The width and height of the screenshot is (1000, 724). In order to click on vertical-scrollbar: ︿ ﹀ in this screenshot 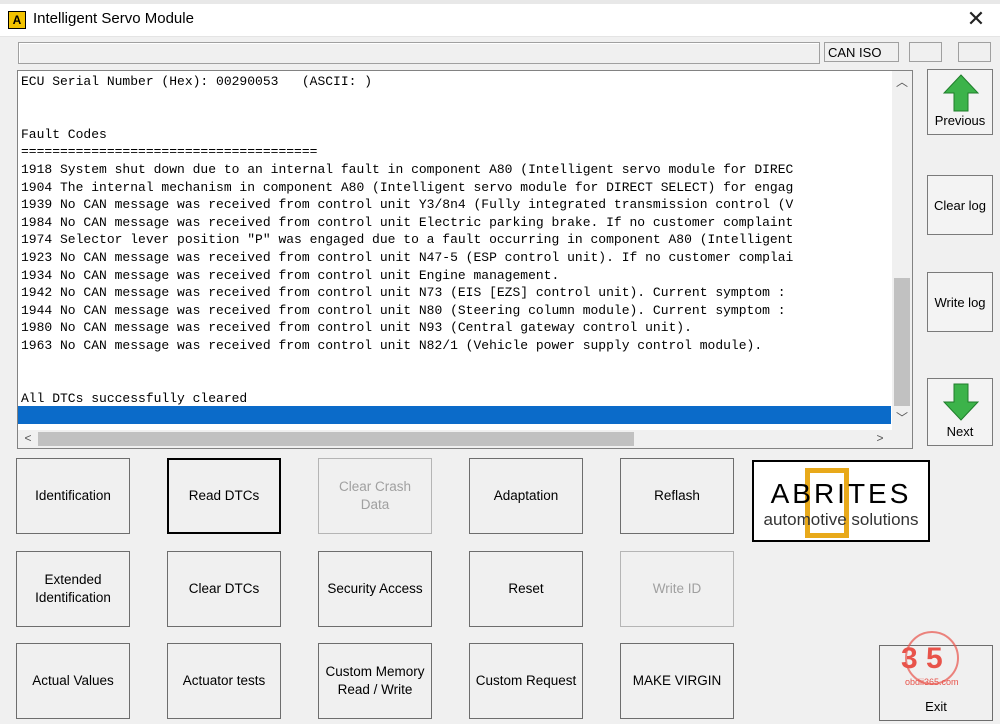, I will do `click(902, 251)`.